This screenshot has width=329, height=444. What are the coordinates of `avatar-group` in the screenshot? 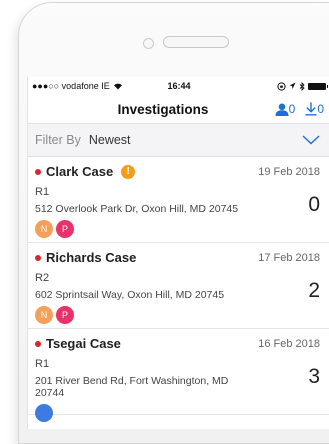 It's located at (177, 413).